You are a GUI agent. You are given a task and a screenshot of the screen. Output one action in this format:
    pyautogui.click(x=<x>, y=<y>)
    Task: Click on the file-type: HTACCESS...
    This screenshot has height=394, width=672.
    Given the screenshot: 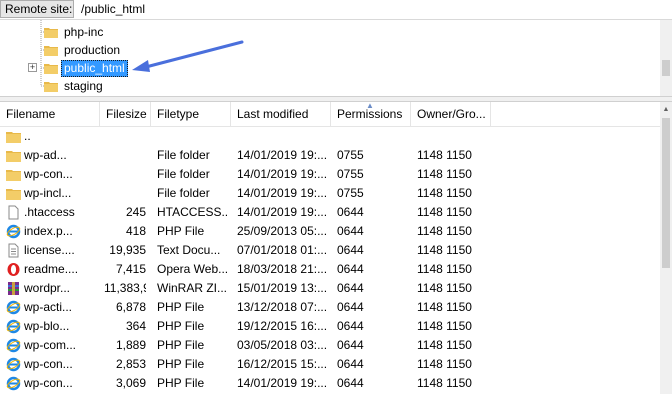 What is the action you would take?
    pyautogui.click(x=193, y=212)
    